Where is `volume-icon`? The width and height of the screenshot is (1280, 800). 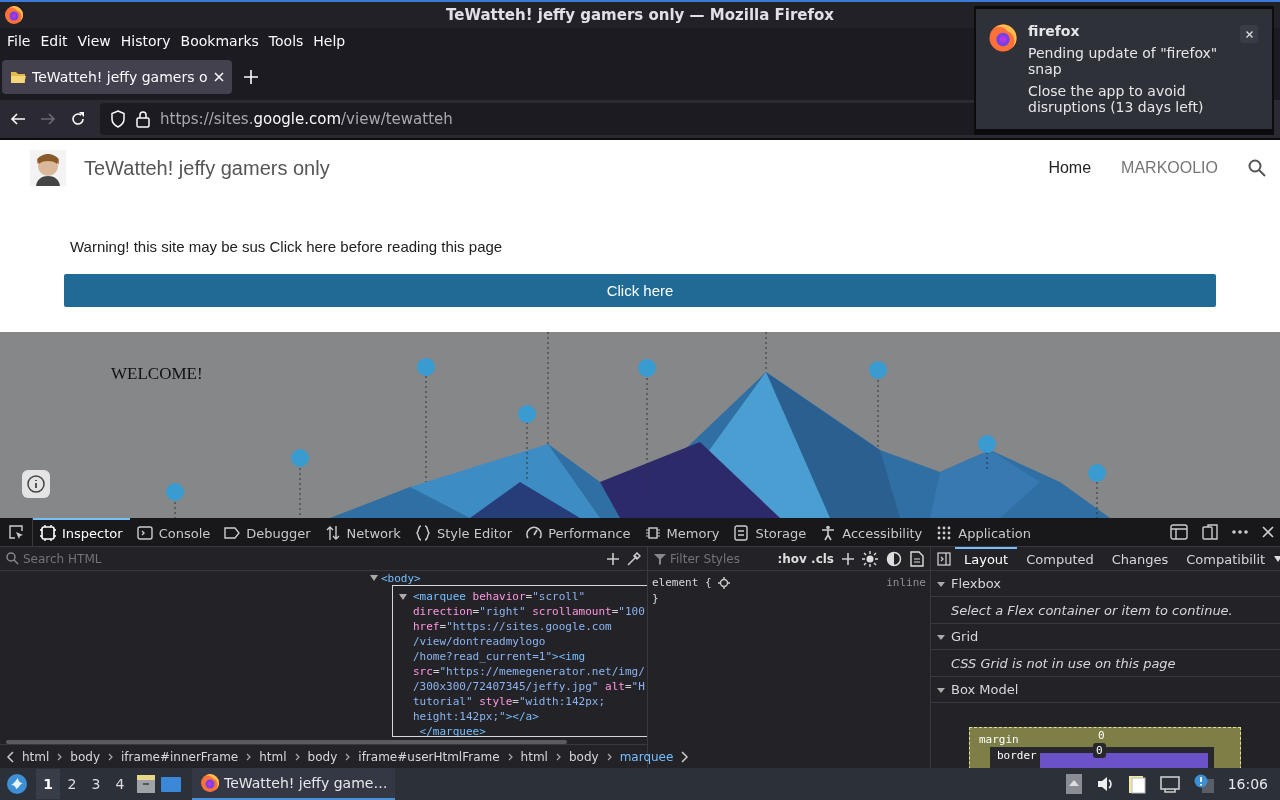 volume-icon is located at coordinates (1104, 784).